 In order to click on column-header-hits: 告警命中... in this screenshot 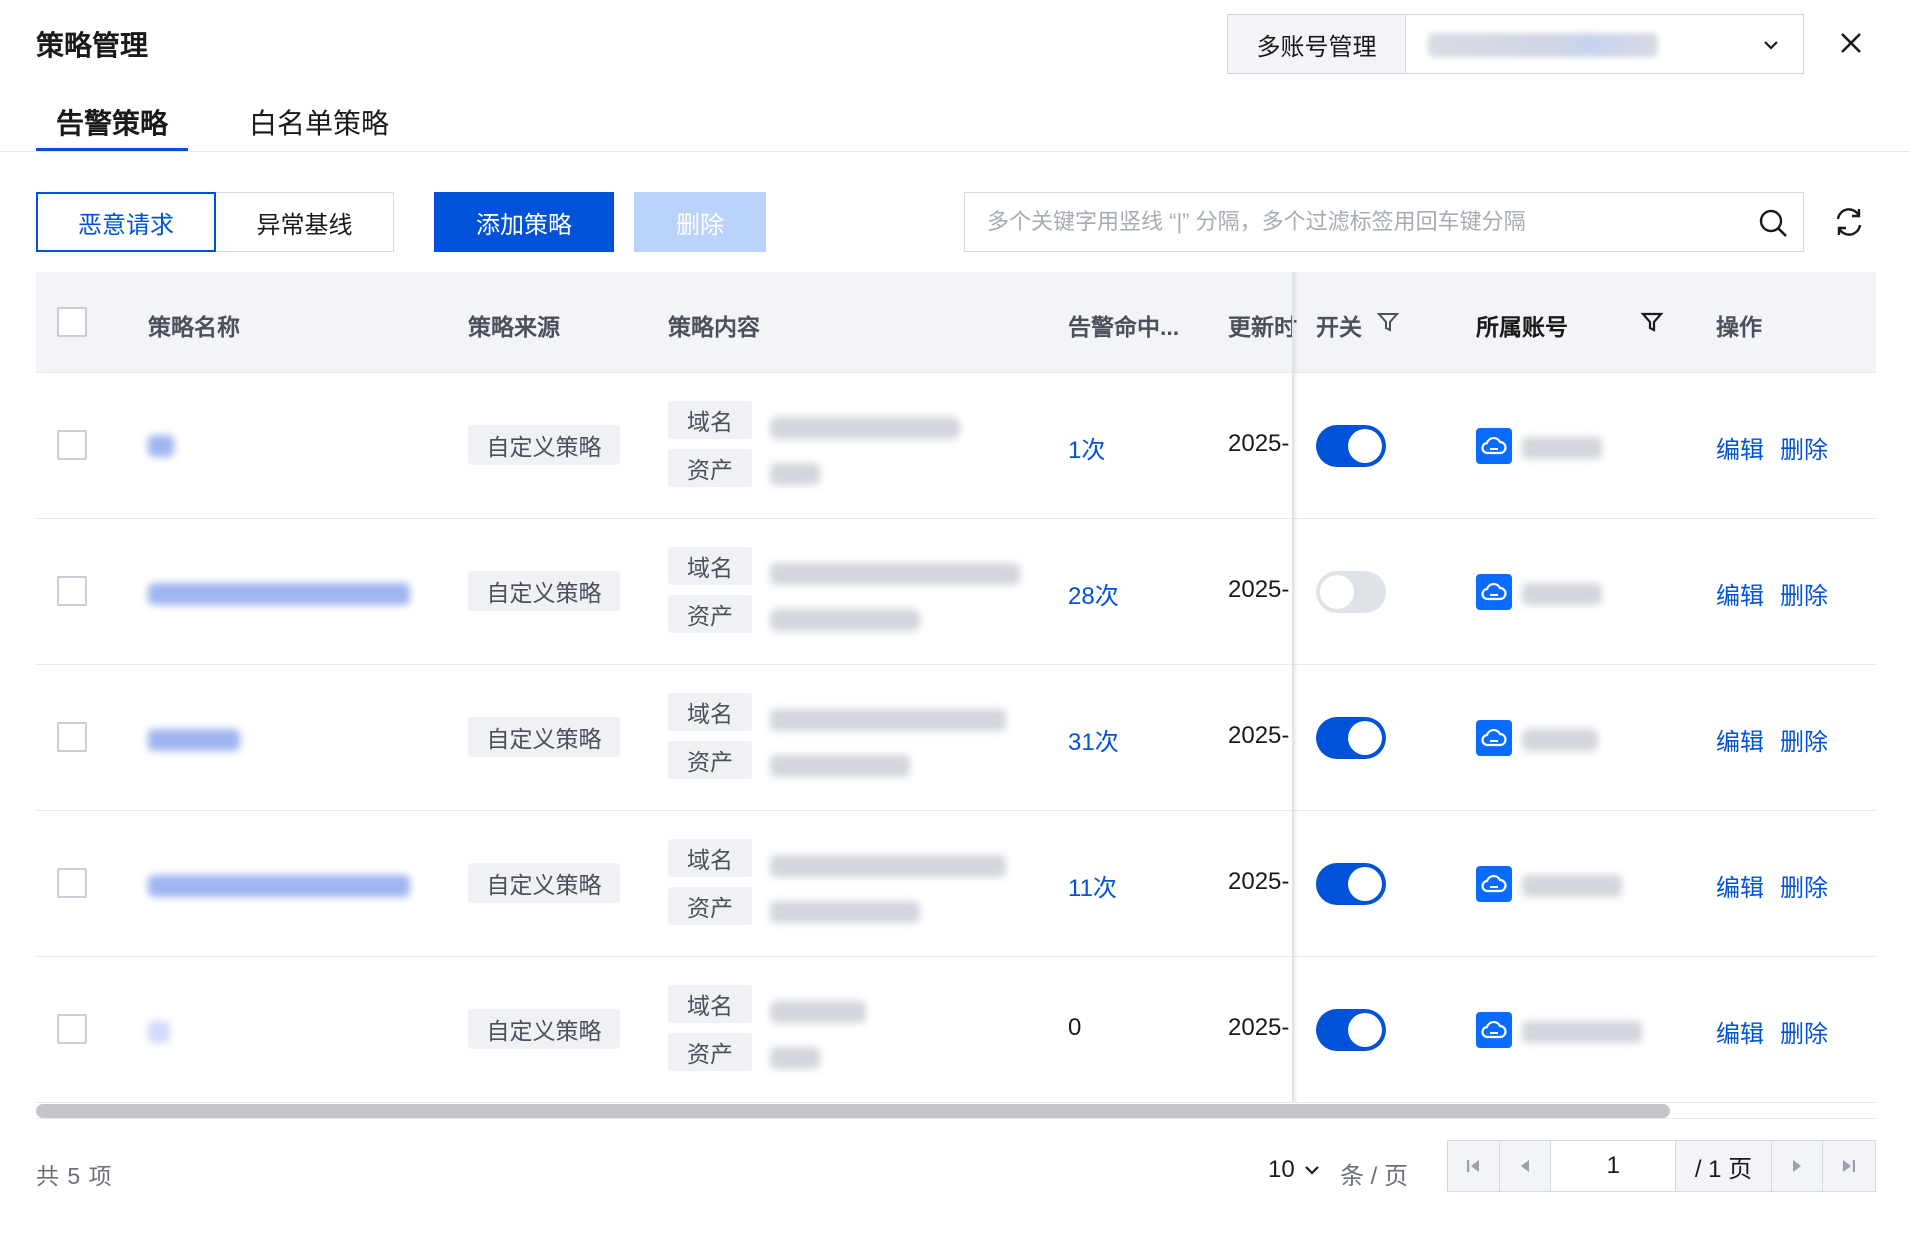, I will do `click(1123, 325)`.